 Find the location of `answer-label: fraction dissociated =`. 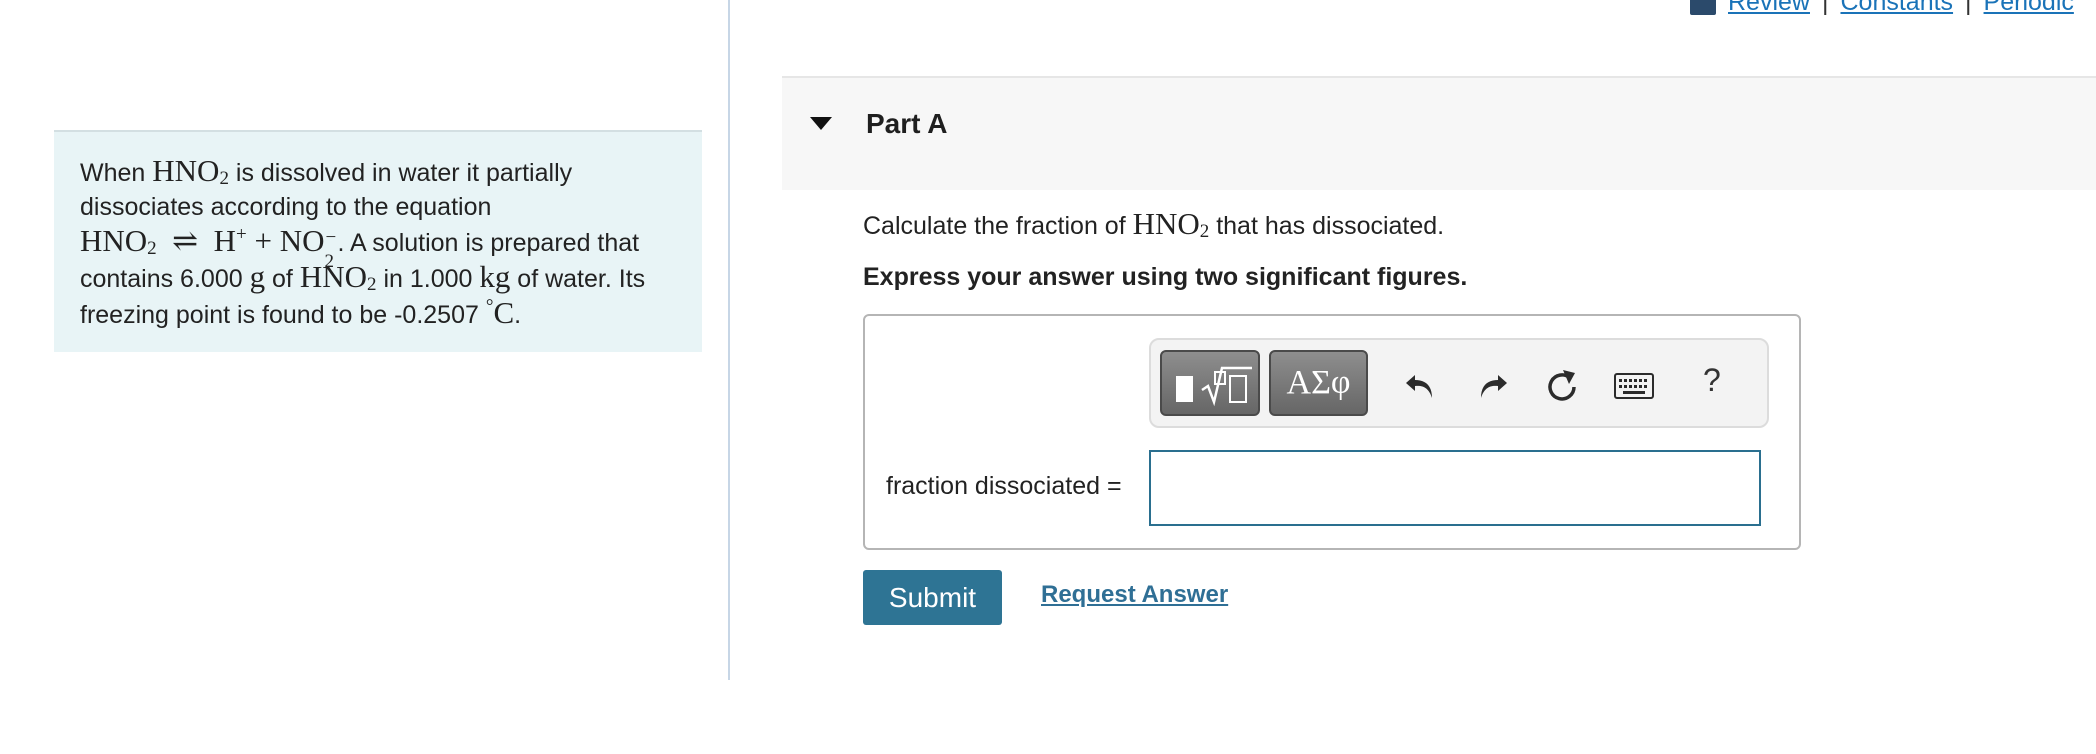

answer-label: fraction dissociated = is located at coordinates (1004, 486).